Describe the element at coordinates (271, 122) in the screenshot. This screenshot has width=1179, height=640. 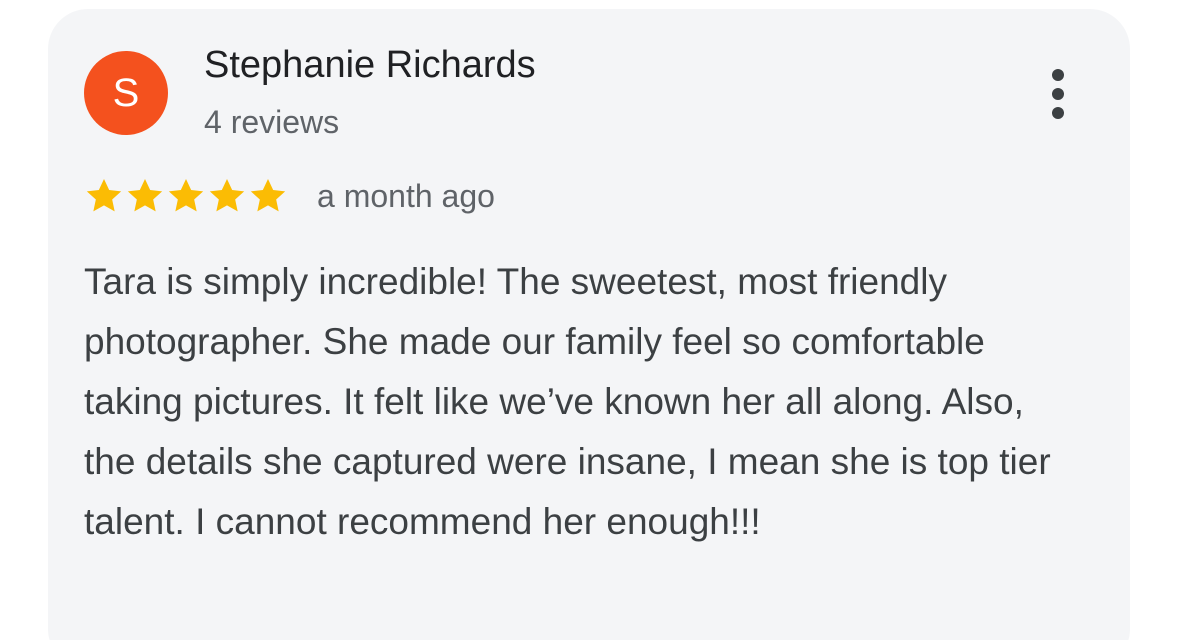
I see `author-reviews-count: 4 reviews` at that location.